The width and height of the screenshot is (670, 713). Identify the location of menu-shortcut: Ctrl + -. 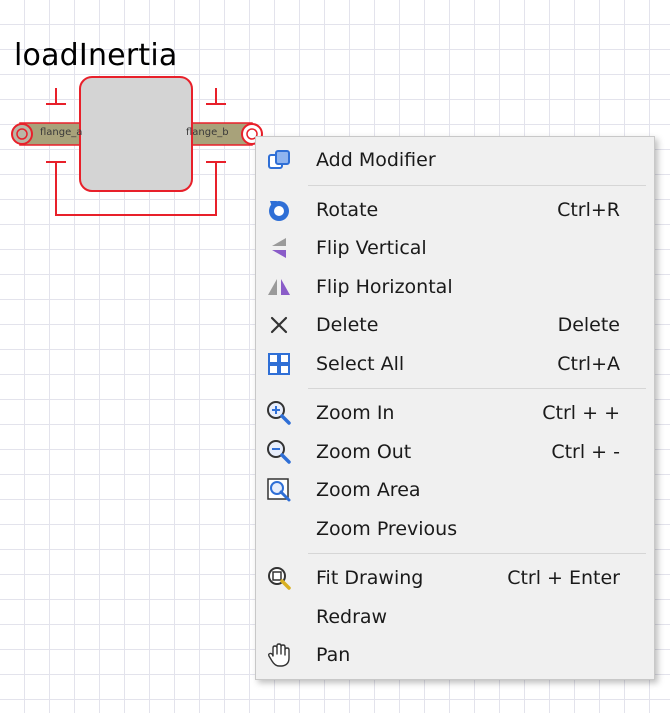
(585, 451).